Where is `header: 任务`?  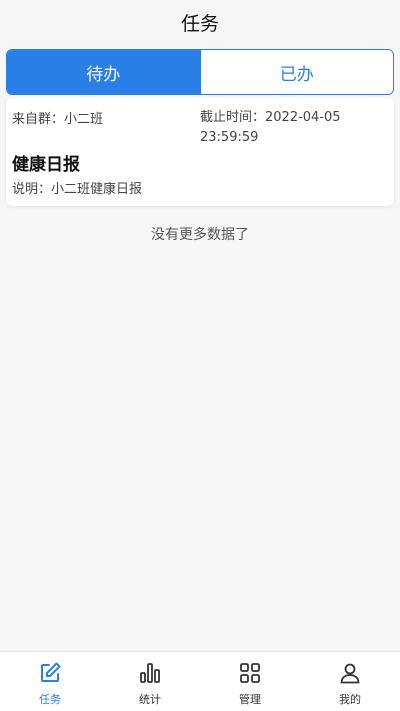
header: 任务 is located at coordinates (200, 22).